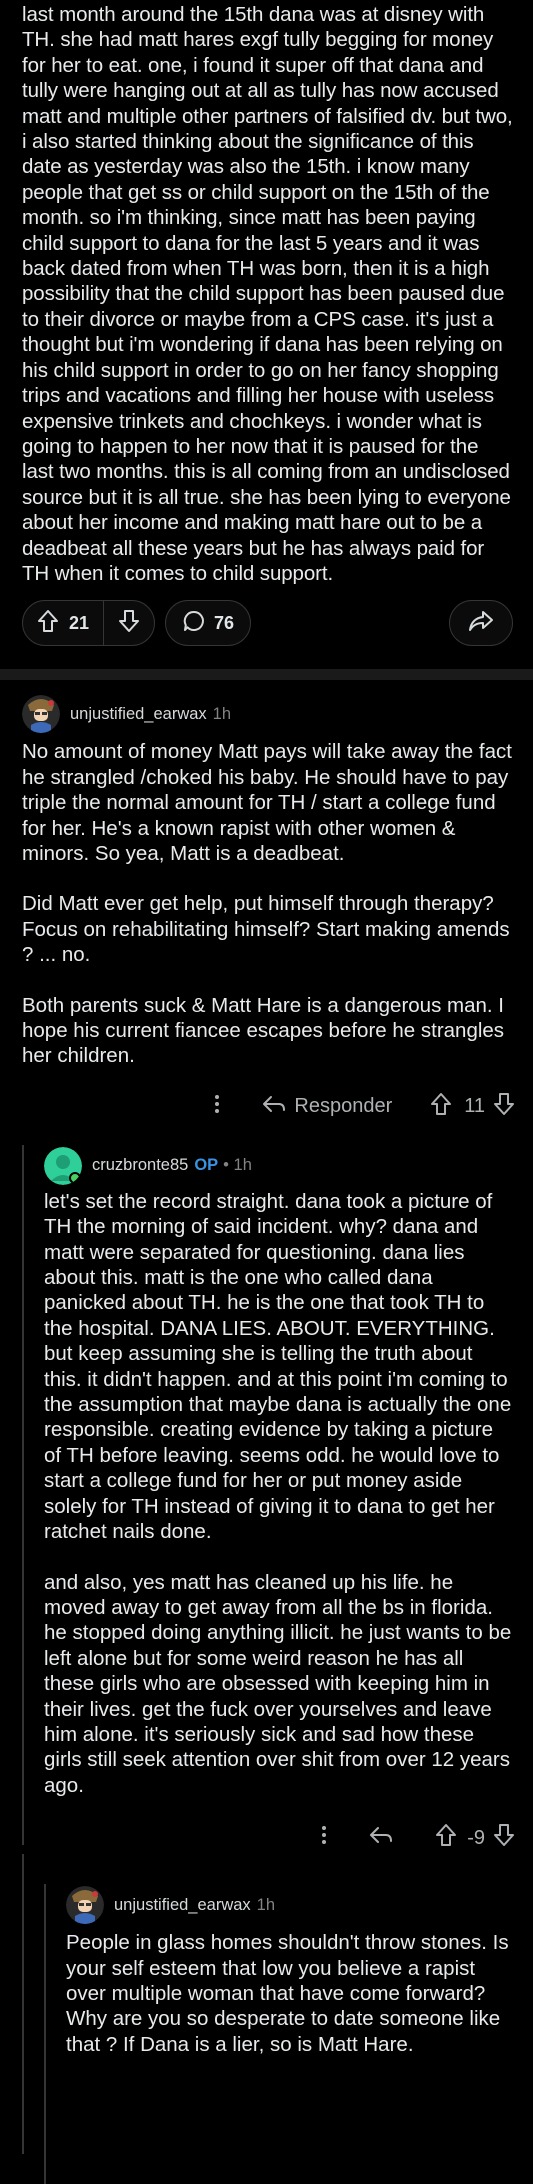 The image size is (533, 2184). I want to click on share-button, so click(481, 623).